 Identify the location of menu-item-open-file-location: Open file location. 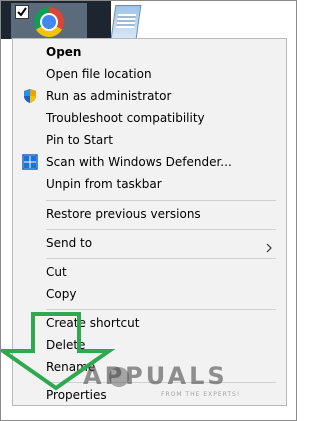
(149, 74).